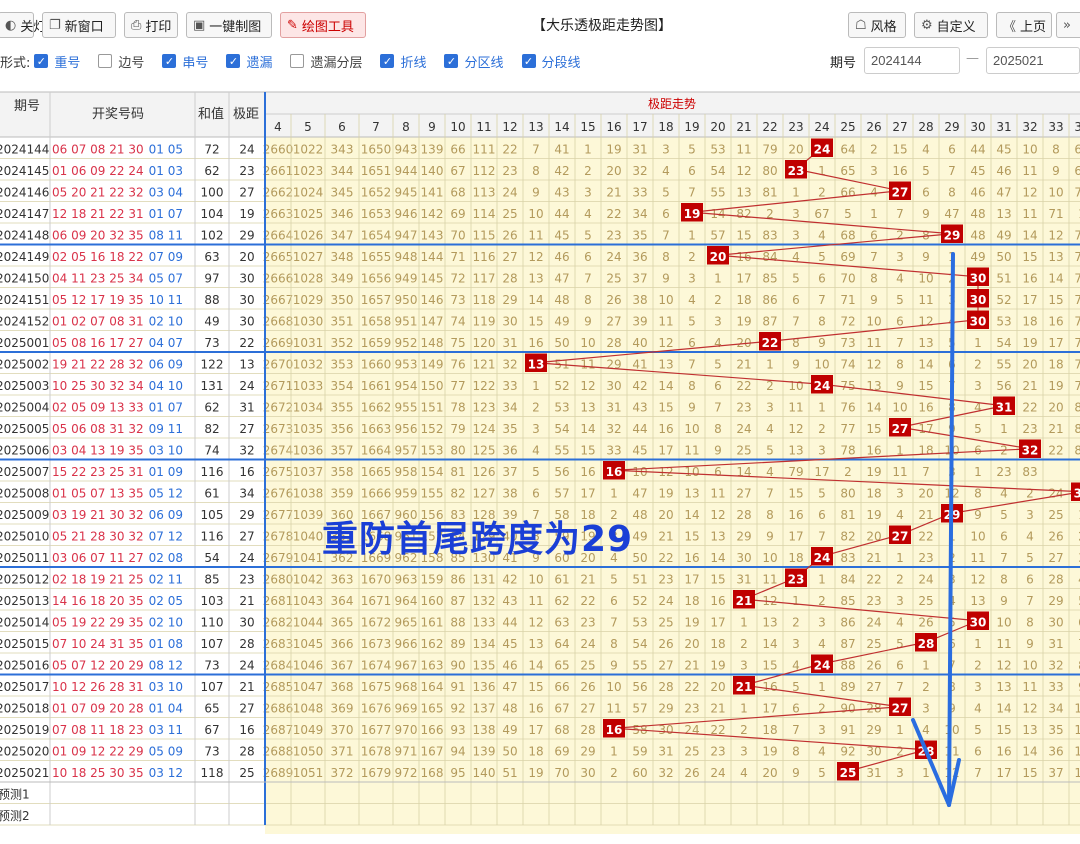  I want to click on omission-value: 21, so click(691, 666).